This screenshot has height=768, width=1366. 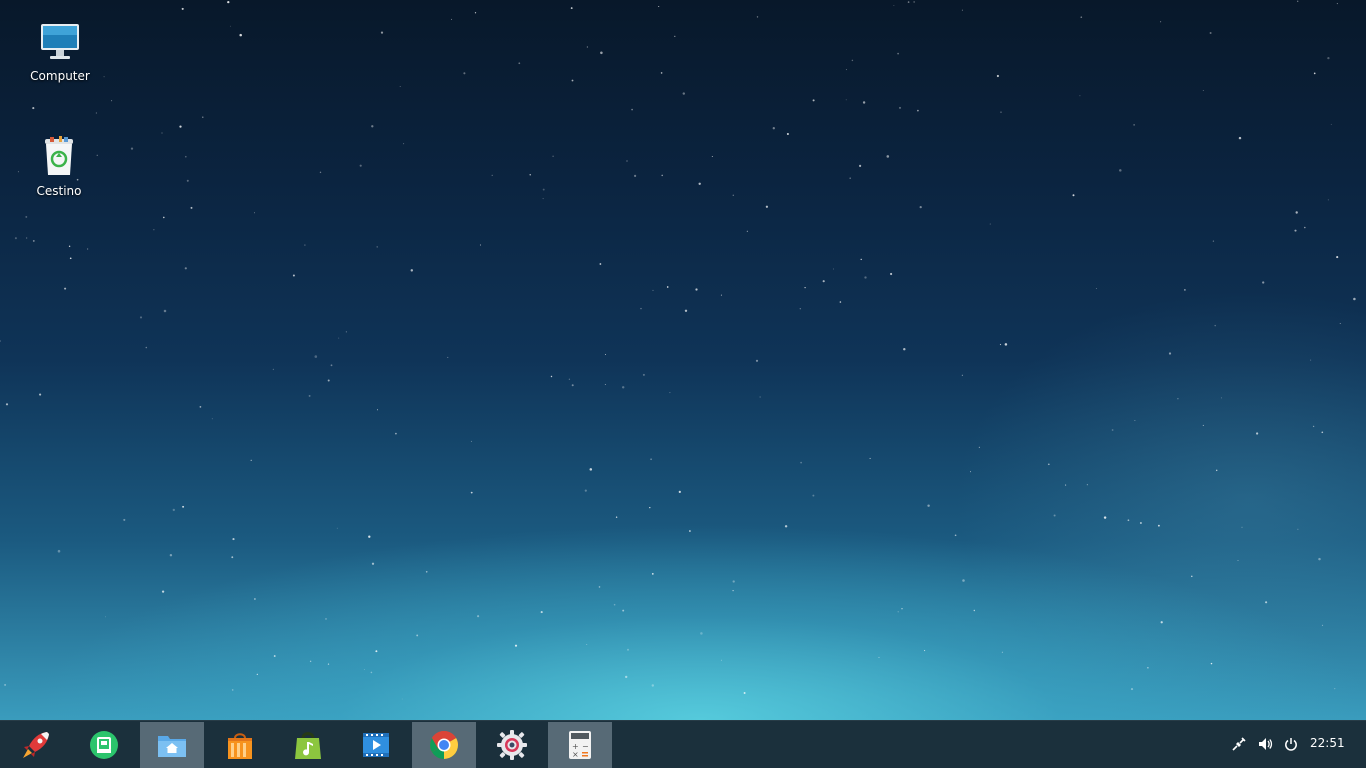 I want to click on volume-icon, so click(x=1266, y=744).